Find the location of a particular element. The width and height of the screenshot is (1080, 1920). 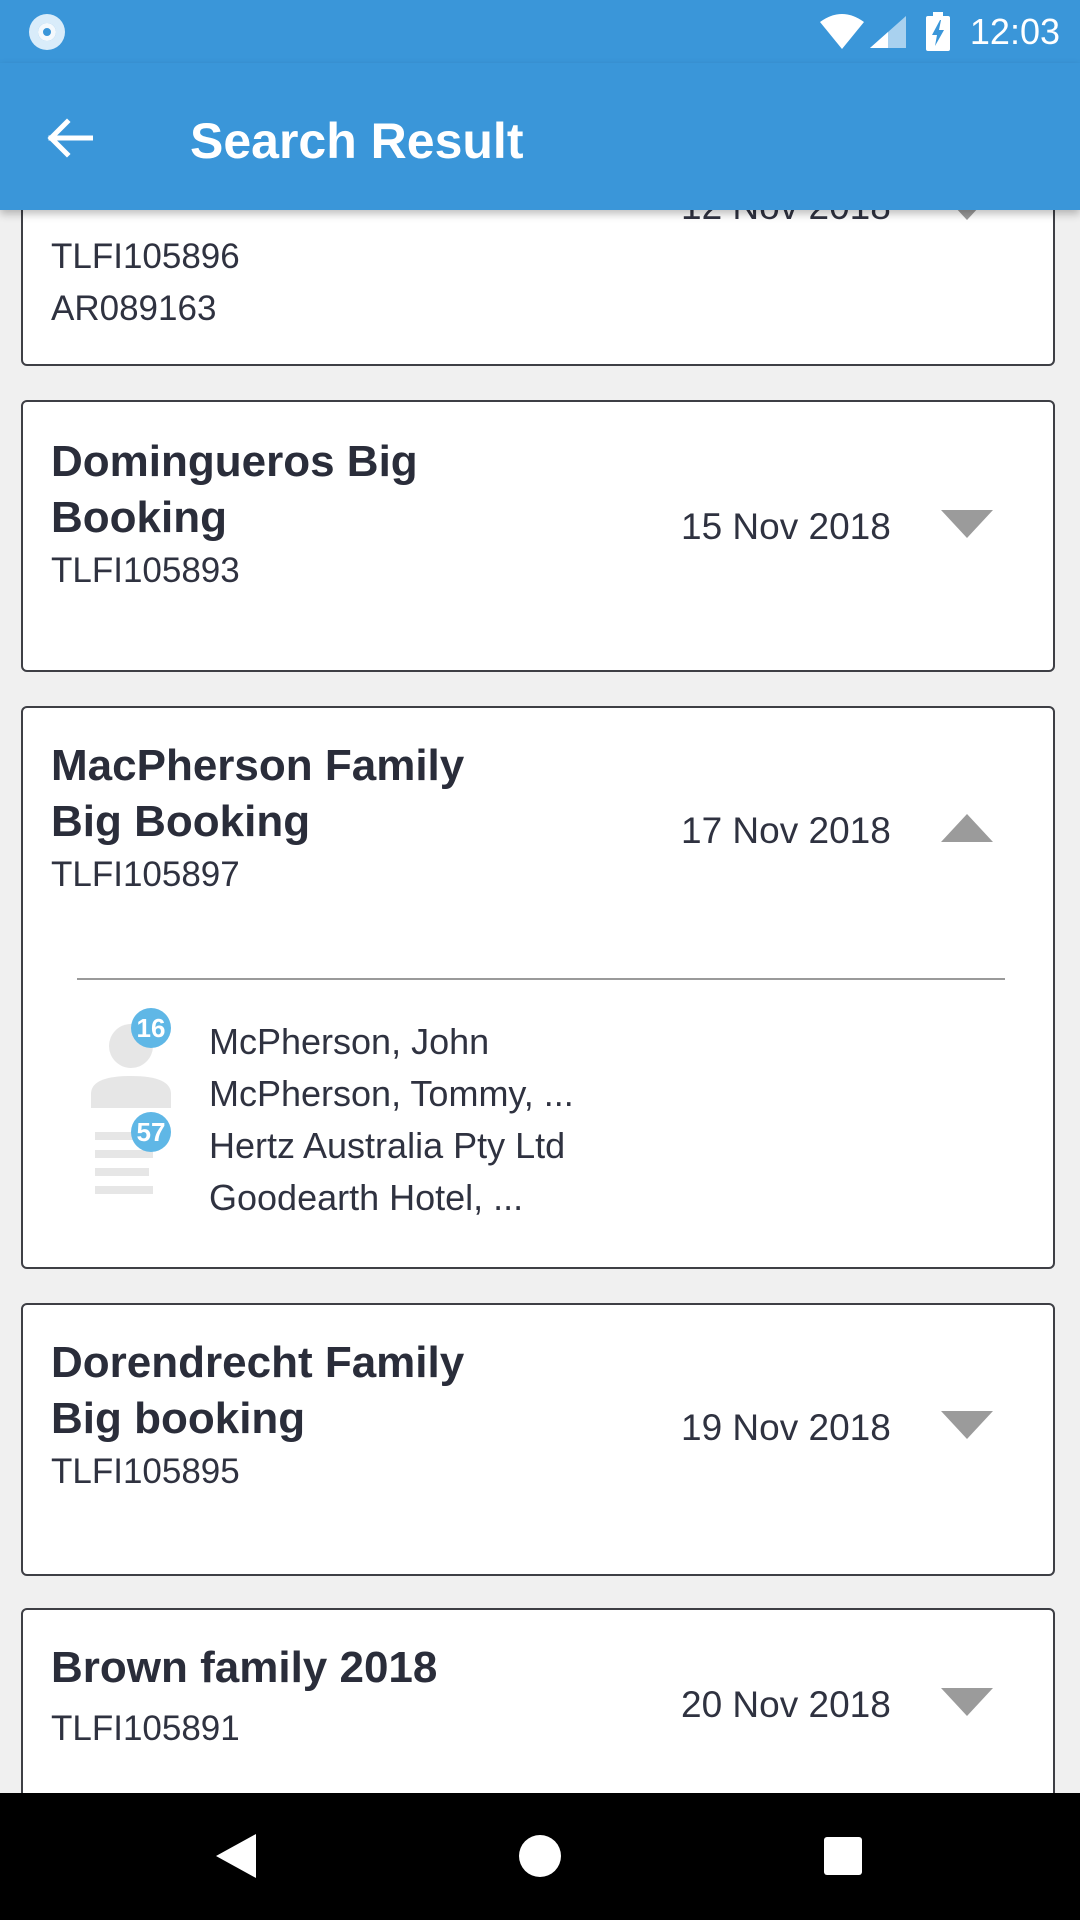

nav-home-button is located at coordinates (540, 1856).